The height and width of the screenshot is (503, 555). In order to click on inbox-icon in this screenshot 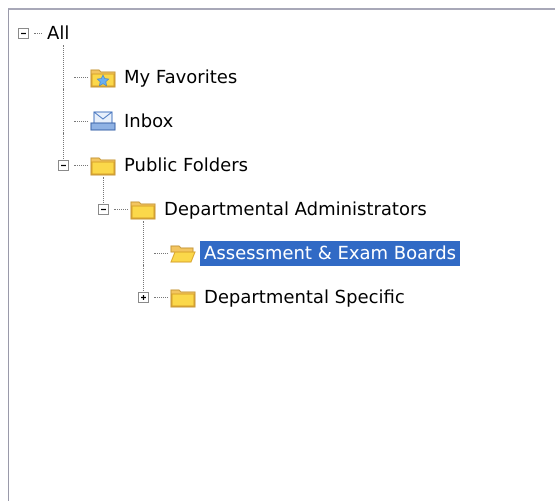, I will do `click(103, 121)`.